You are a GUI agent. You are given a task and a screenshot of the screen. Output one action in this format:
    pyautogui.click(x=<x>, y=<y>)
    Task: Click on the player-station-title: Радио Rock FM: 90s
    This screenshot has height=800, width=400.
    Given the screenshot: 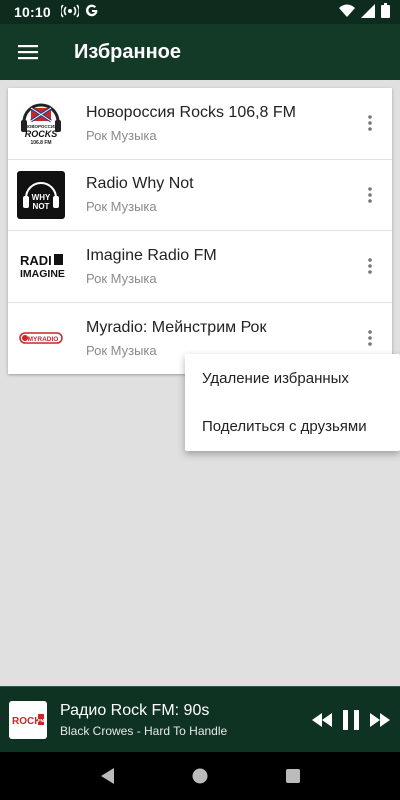 What is the action you would take?
    pyautogui.click(x=135, y=710)
    